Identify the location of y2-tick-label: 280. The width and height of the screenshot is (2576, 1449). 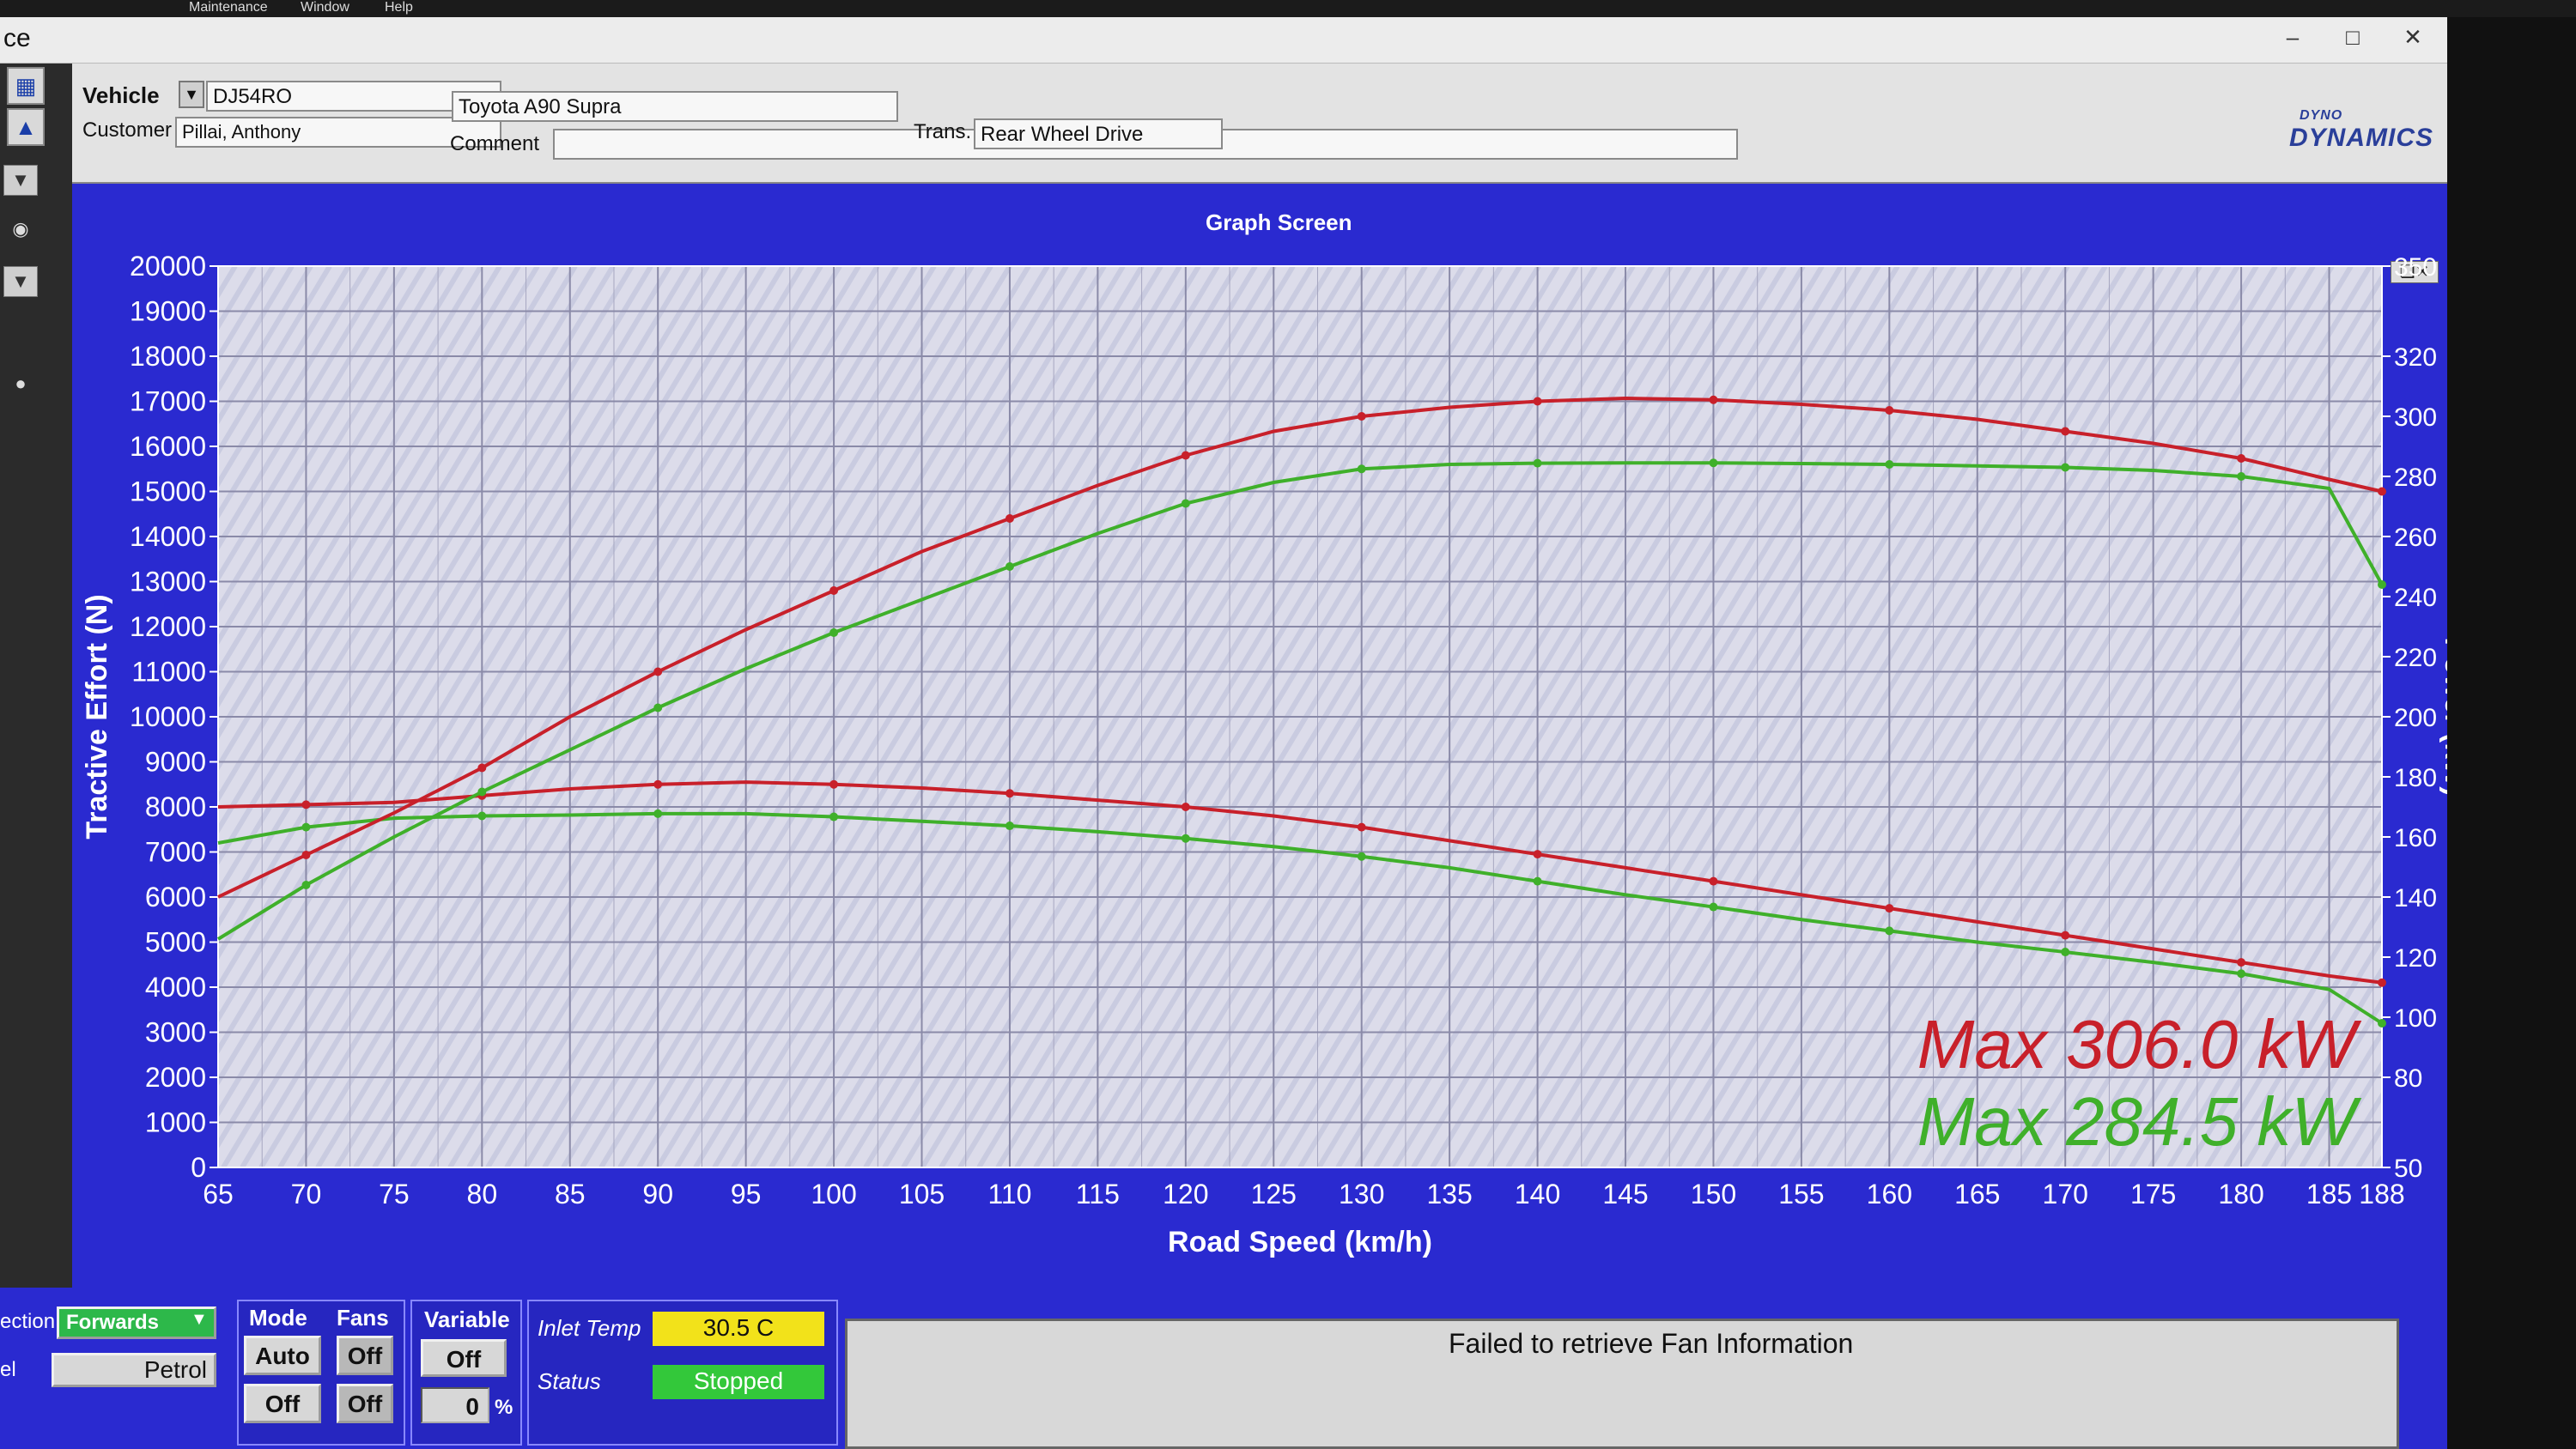
(2415, 478).